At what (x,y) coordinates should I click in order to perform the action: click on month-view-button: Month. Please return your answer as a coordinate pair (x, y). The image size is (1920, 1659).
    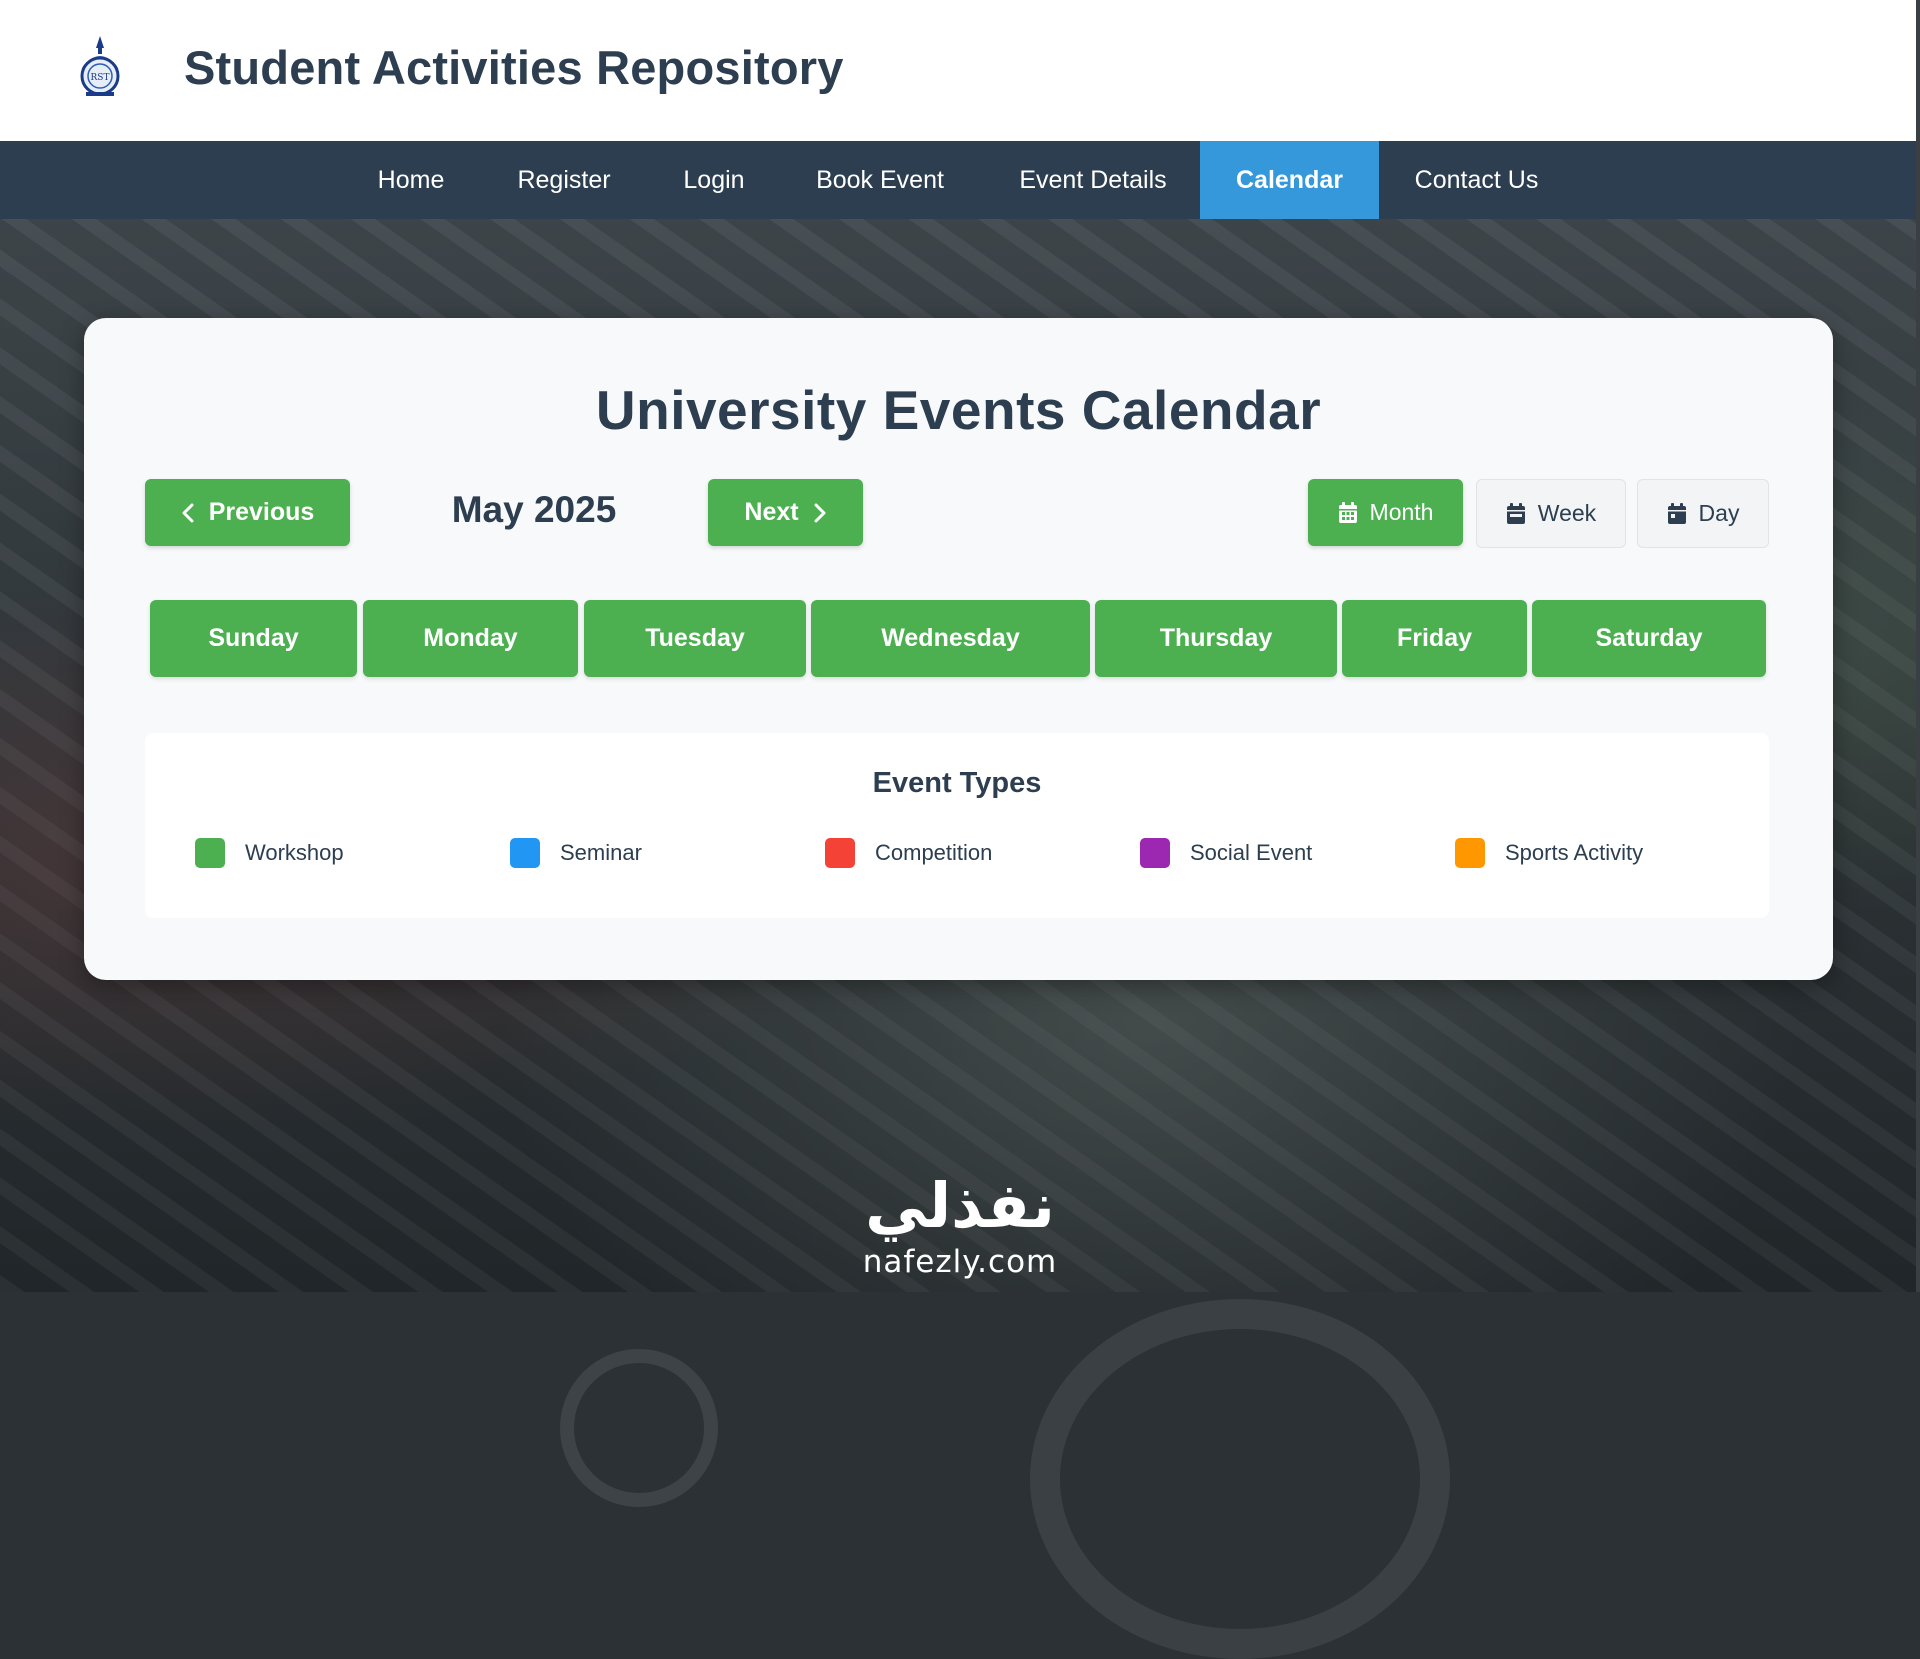
    Looking at the image, I should click on (1385, 512).